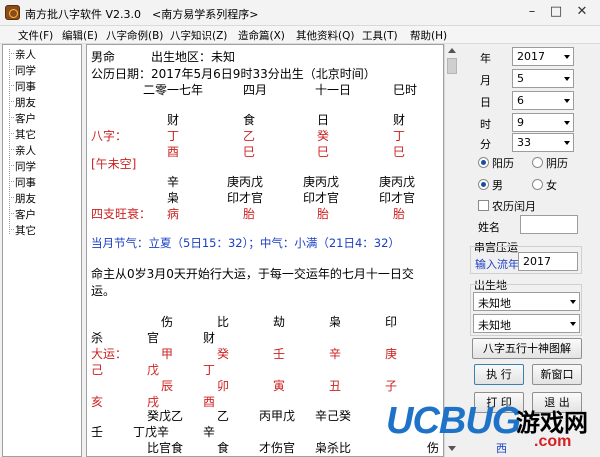  Describe the element at coordinates (245, 198) in the screenshot. I see `canggod-month: 印才官` at that location.